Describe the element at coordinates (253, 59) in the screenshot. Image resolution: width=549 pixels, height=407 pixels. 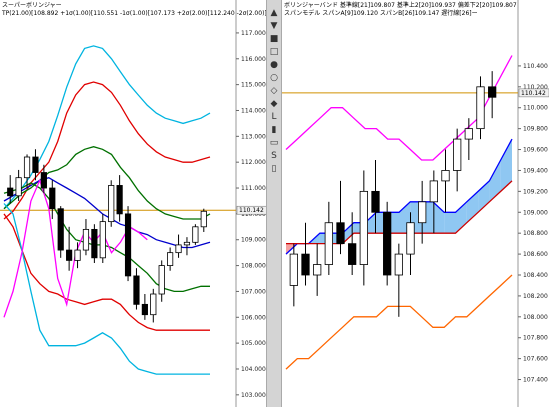
I see `left-tick-label: 116.000` at that location.